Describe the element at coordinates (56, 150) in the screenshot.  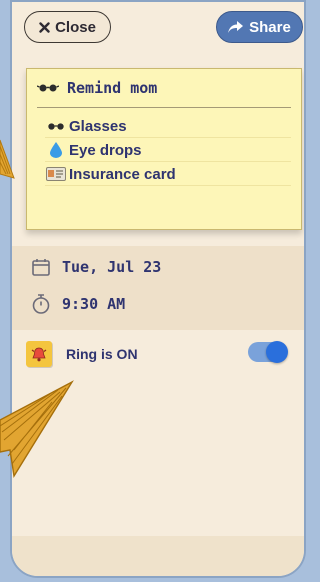
I see `droplet-icon` at that location.